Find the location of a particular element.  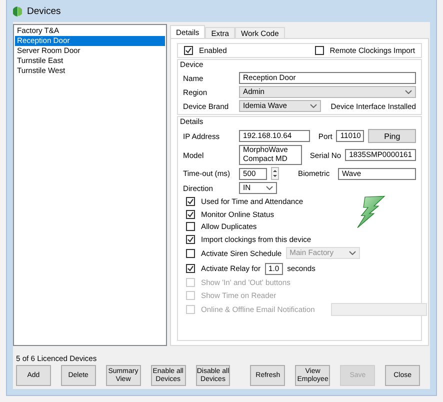

window-title: Devices is located at coordinates (44, 11).